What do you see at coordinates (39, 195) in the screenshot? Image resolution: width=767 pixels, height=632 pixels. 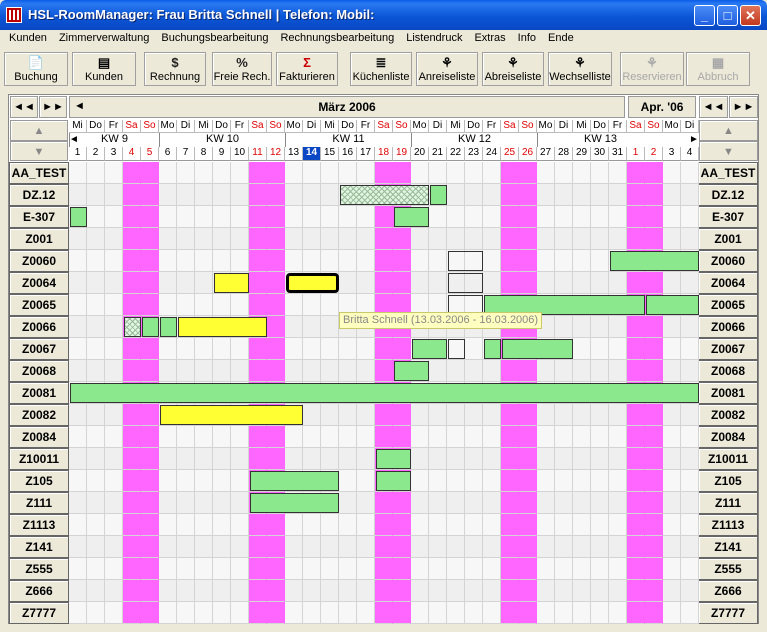 I see `room-label: DZ.12` at bounding box center [39, 195].